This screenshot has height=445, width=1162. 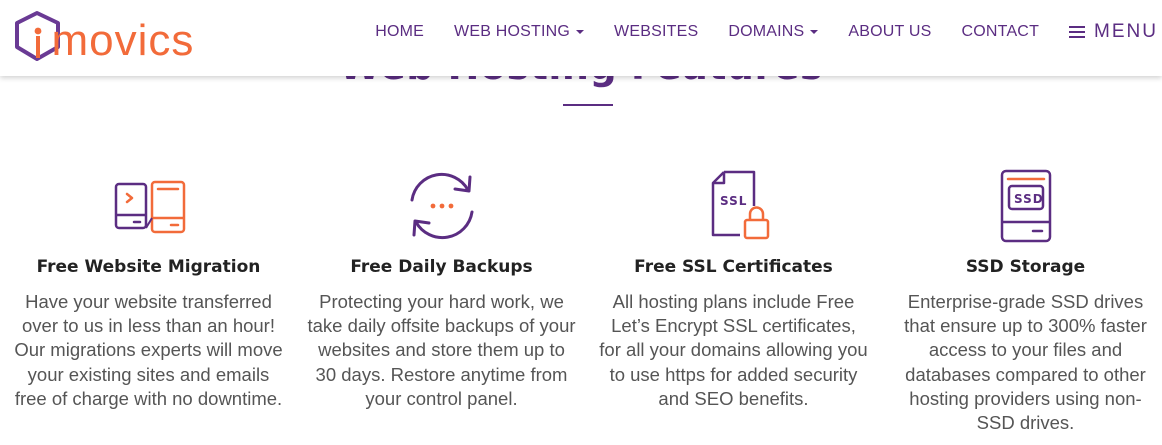 I want to click on nav-home: HOME, so click(x=399, y=32).